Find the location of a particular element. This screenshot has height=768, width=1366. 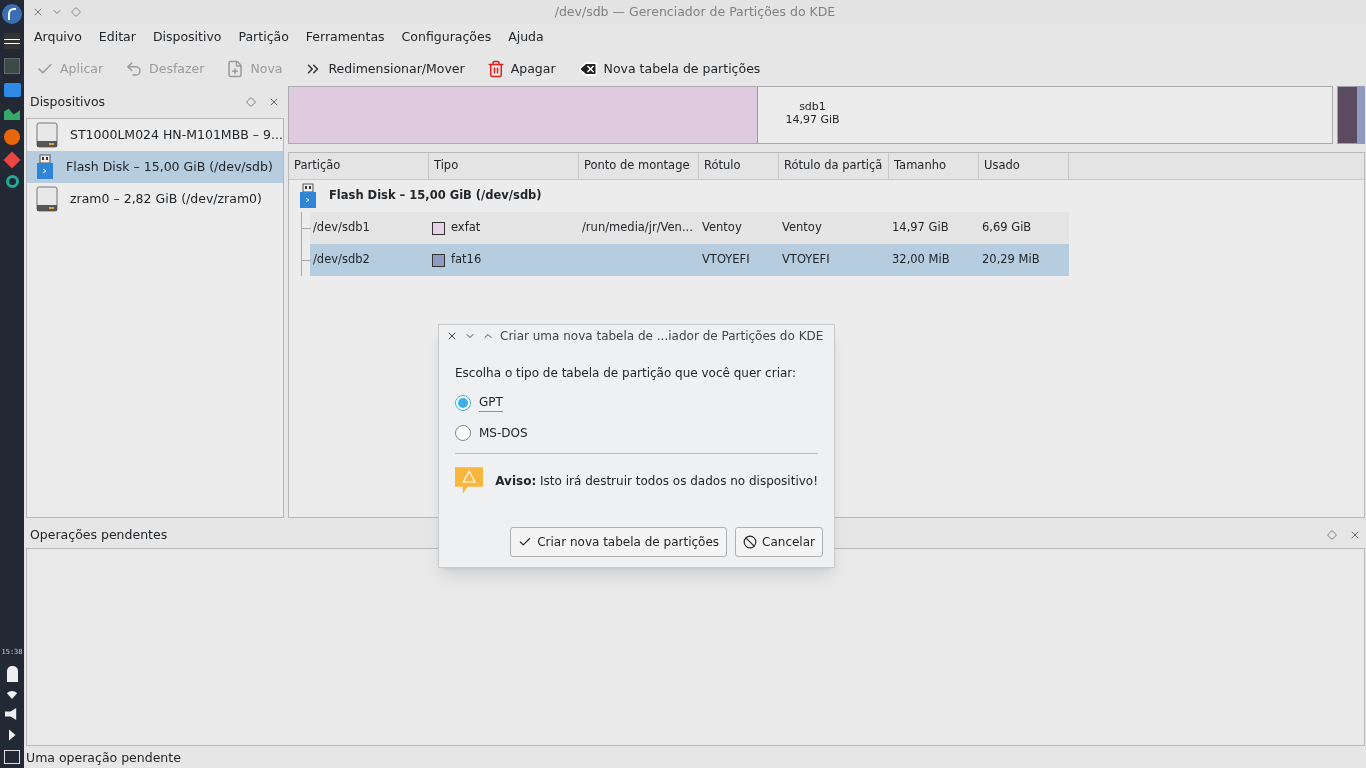

radio-option: MS-DOS is located at coordinates (636, 432).